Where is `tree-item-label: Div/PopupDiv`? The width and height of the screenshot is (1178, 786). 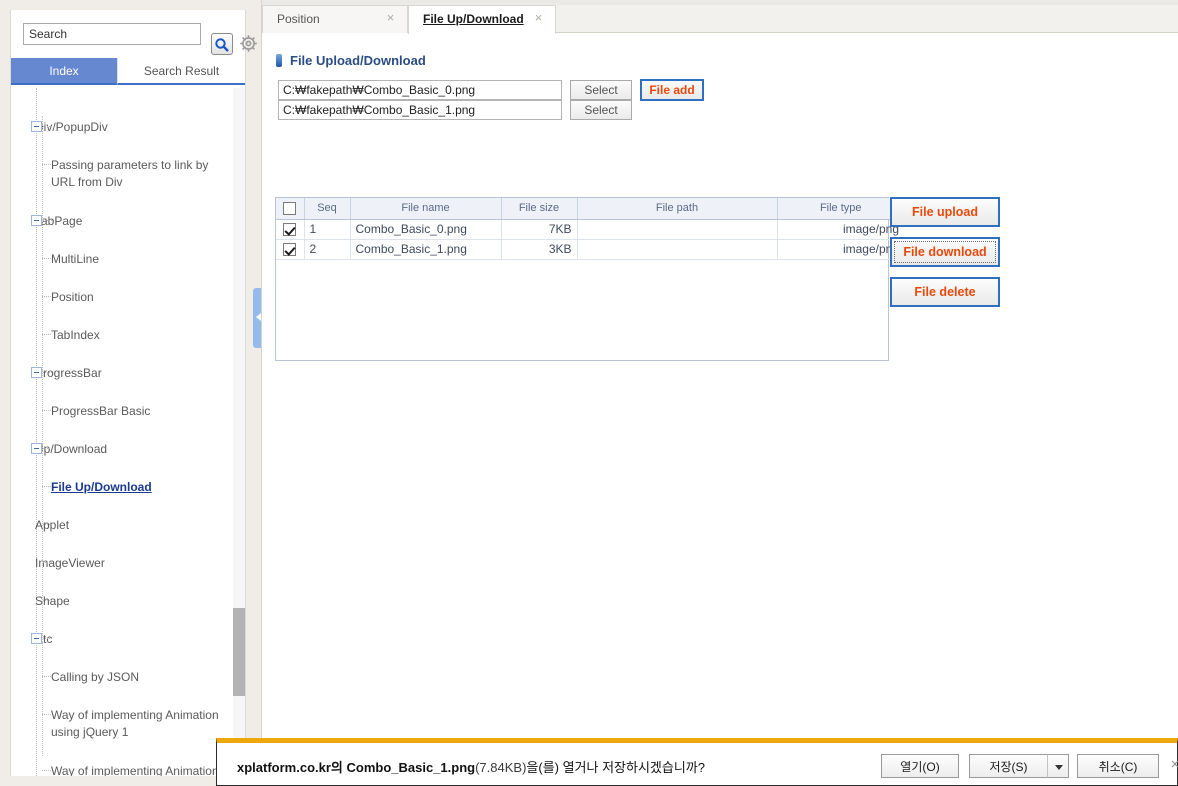 tree-item-label: Div/PopupDiv is located at coordinates (71, 127).